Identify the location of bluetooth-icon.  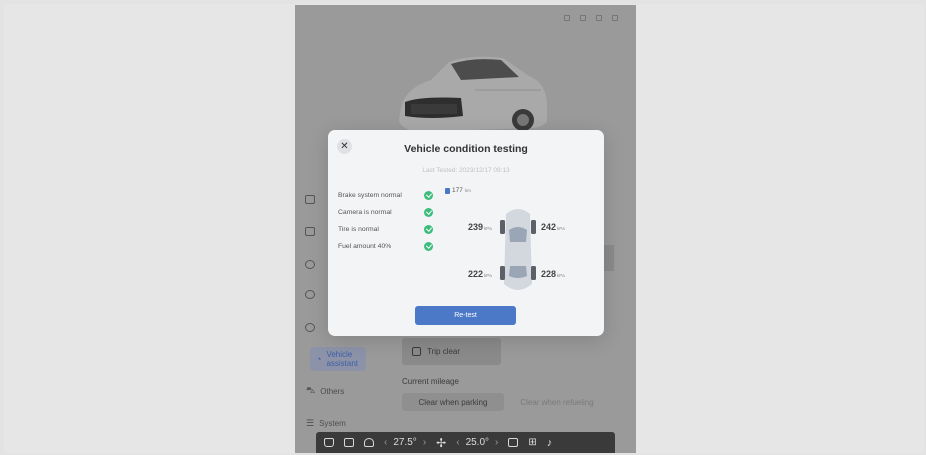
(599, 18).